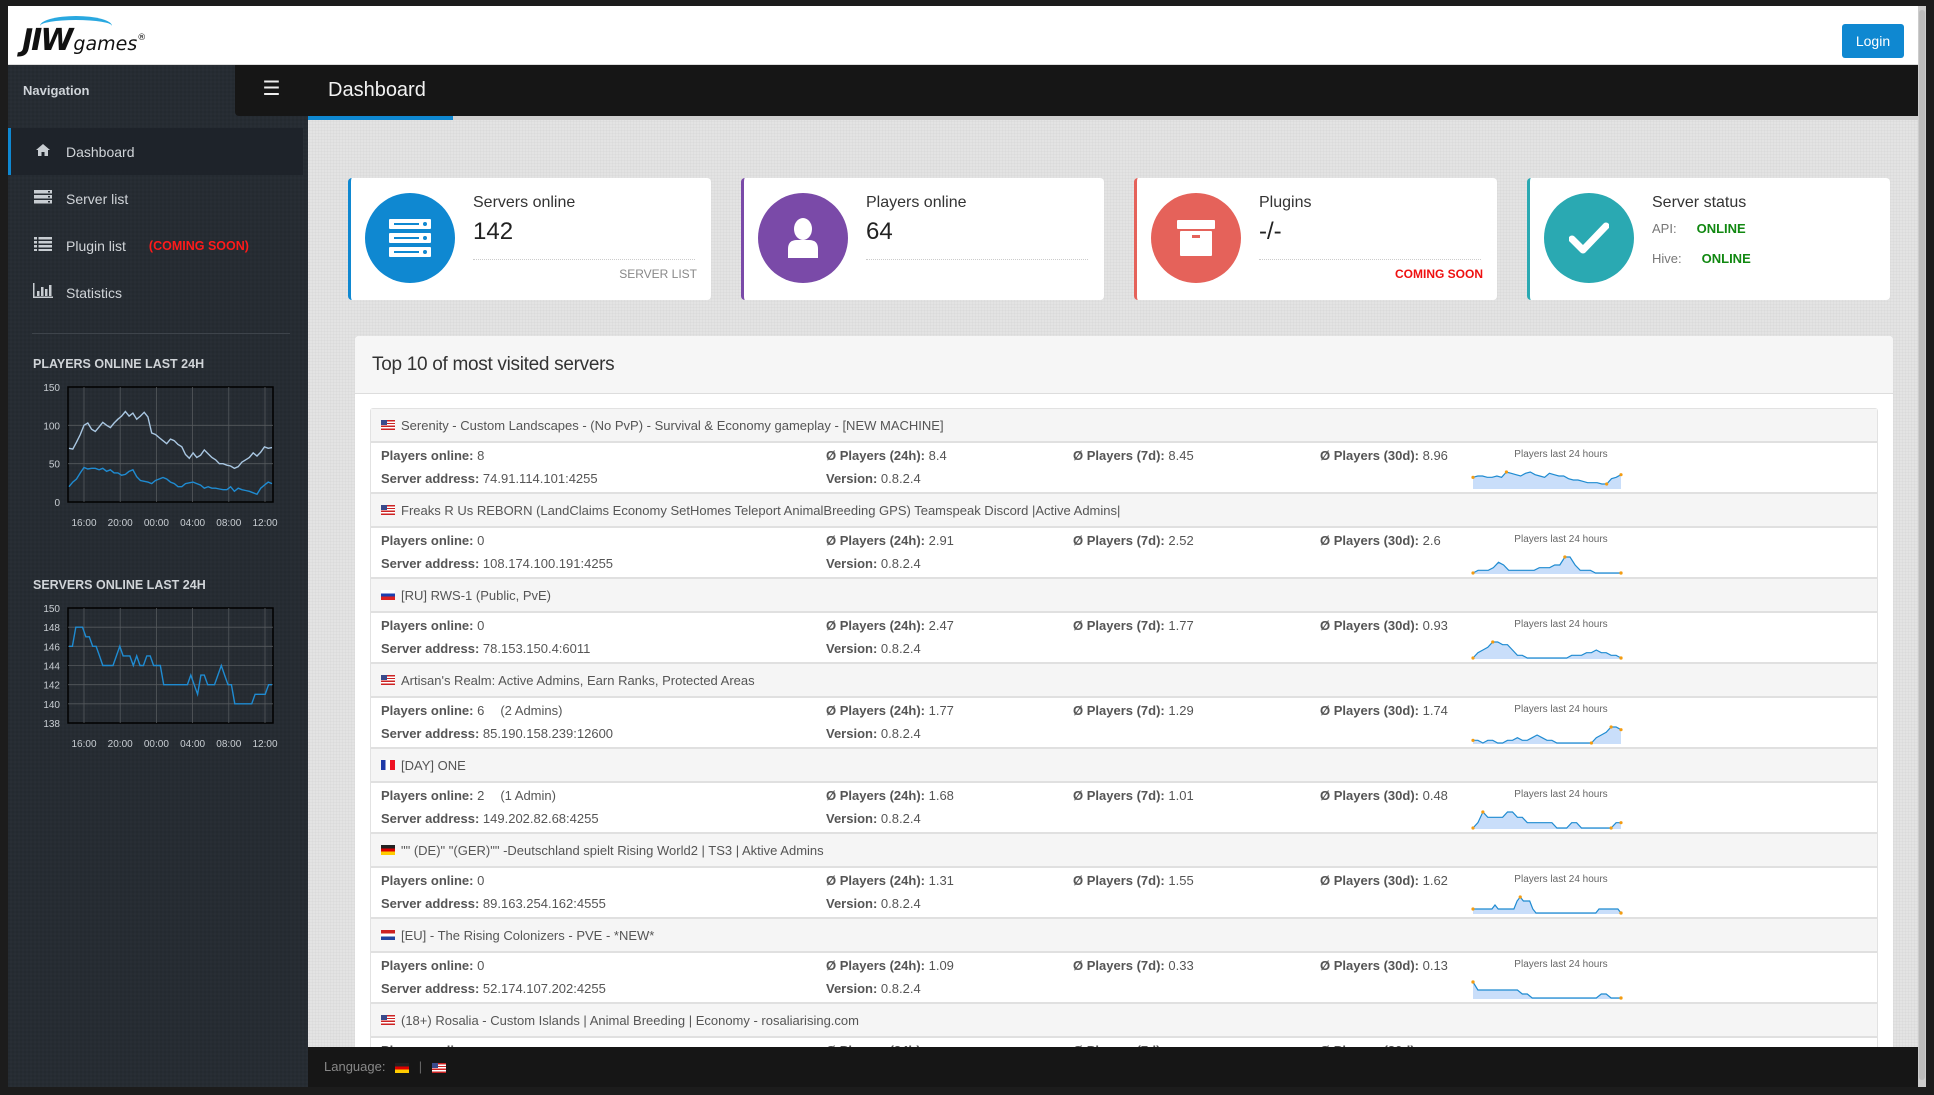  I want to click on card-divider, so click(977, 259).